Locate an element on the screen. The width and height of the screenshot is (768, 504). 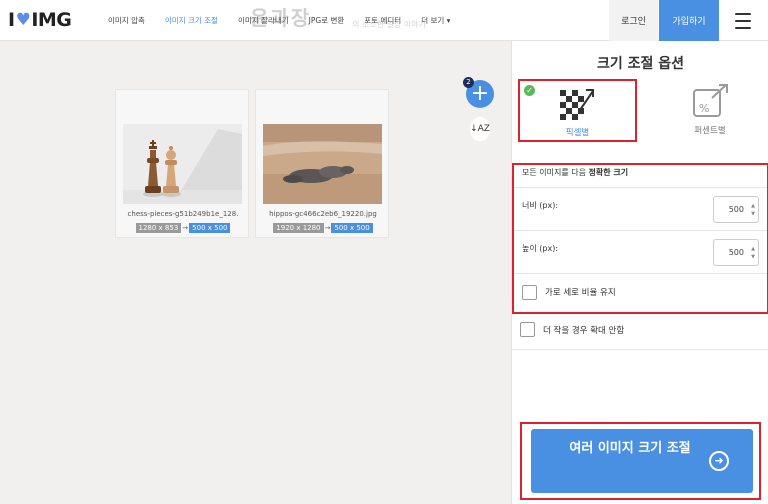
nav-resize: 이미지 크기 조절 is located at coordinates (191, 20).